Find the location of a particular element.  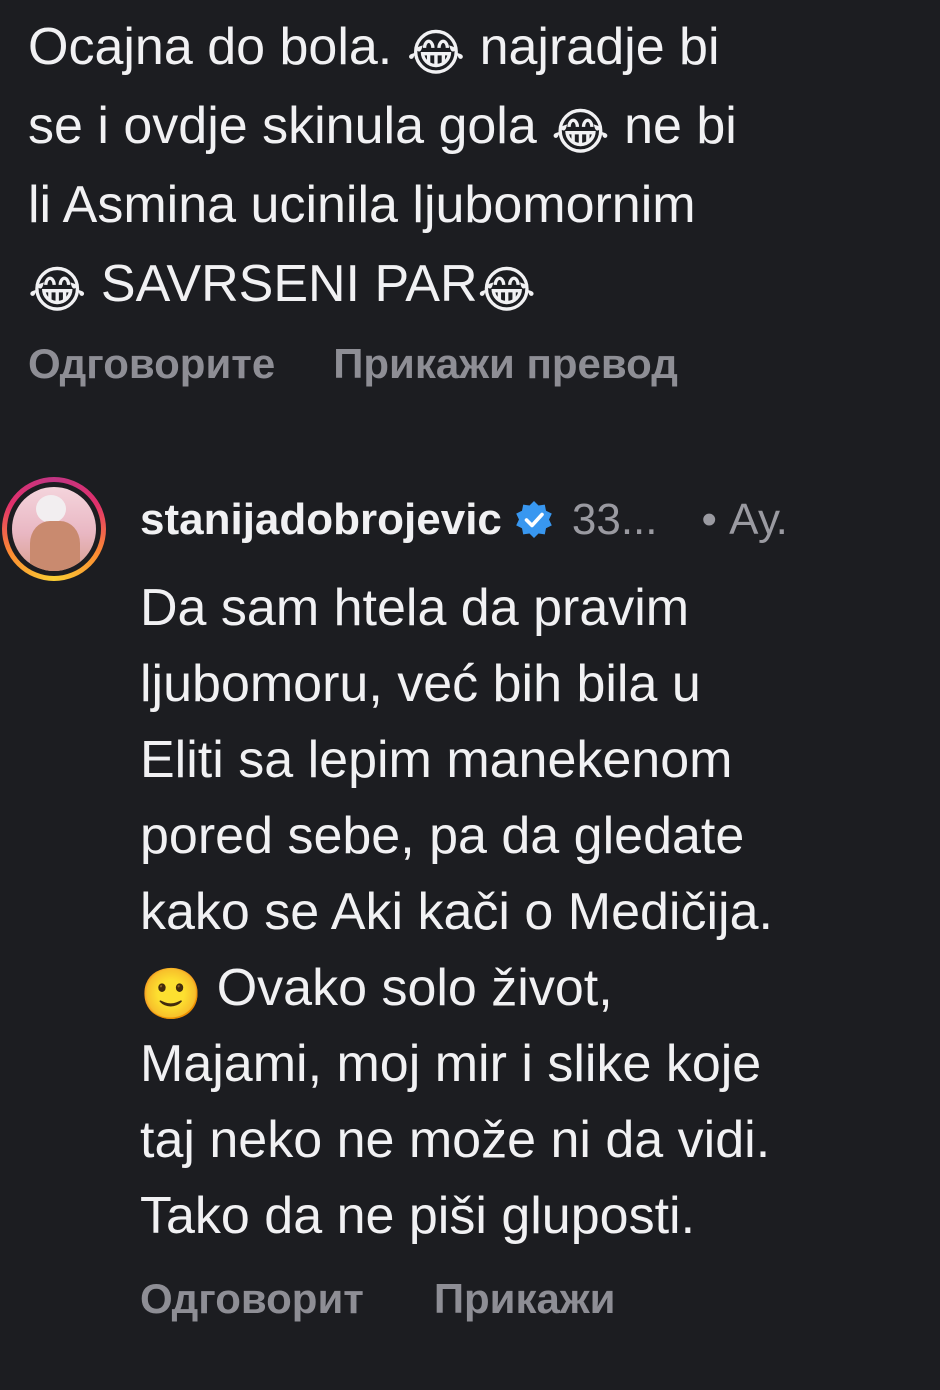

reply-header: stanijadobrojevic 33... • Ау. is located at coordinates (464, 520).